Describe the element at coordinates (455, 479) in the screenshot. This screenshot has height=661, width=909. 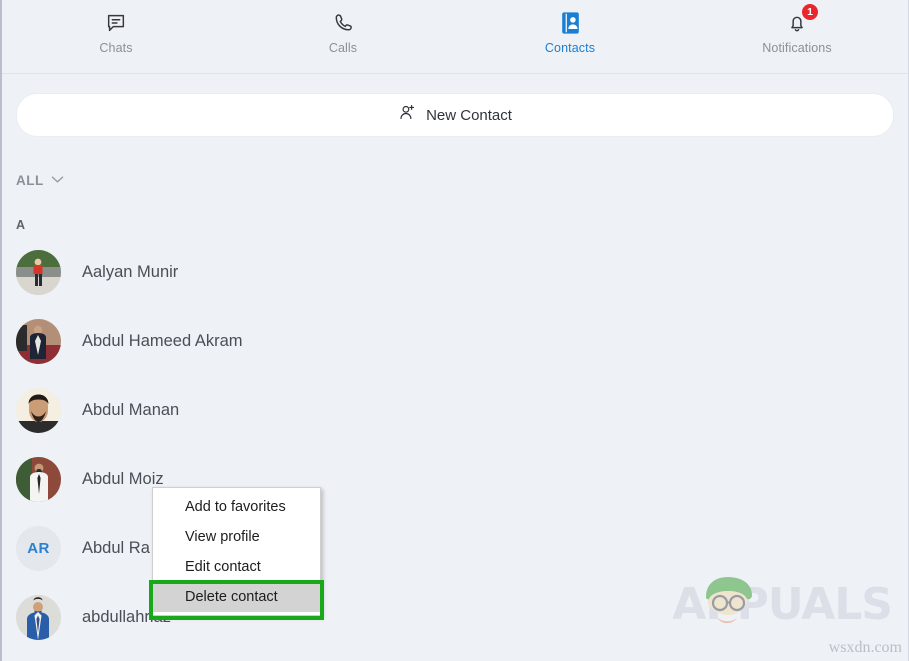
I see `contact-list-item: Abdul Moiz` at that location.